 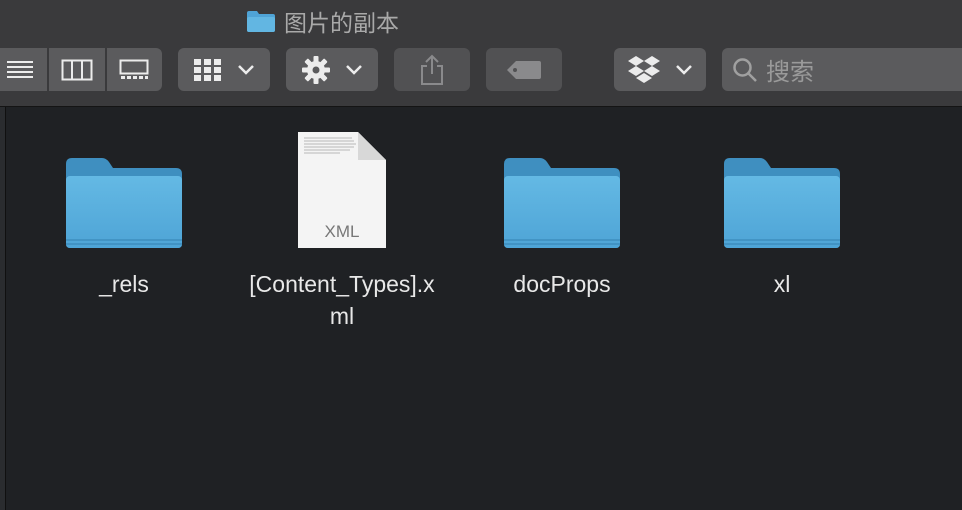 What do you see at coordinates (19, 69) in the screenshot?
I see `list-icon` at bounding box center [19, 69].